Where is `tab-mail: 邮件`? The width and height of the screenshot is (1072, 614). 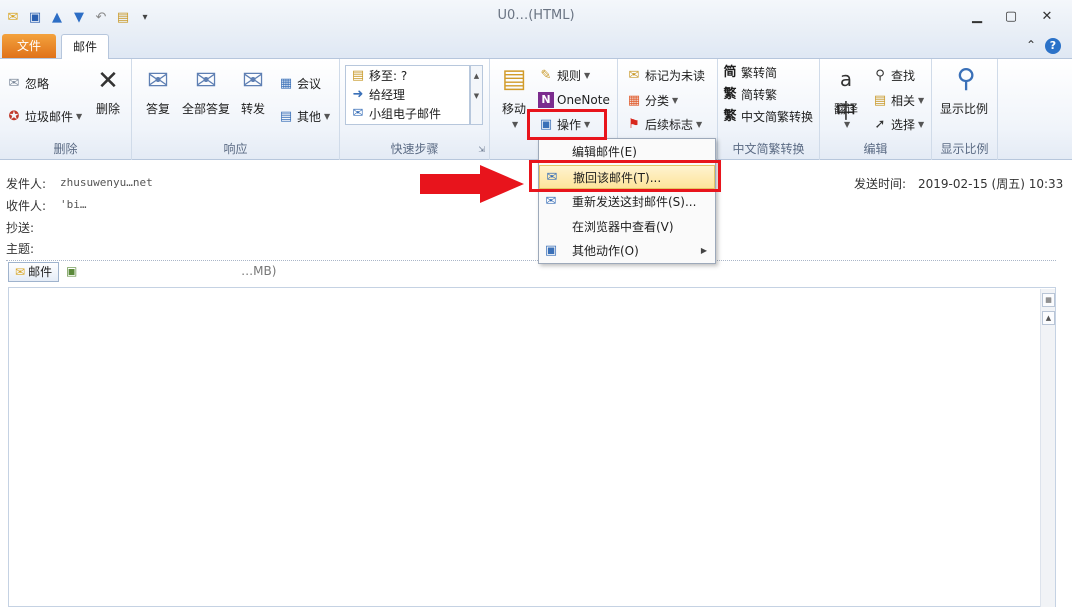
tab-mail: 邮件 is located at coordinates (85, 46).